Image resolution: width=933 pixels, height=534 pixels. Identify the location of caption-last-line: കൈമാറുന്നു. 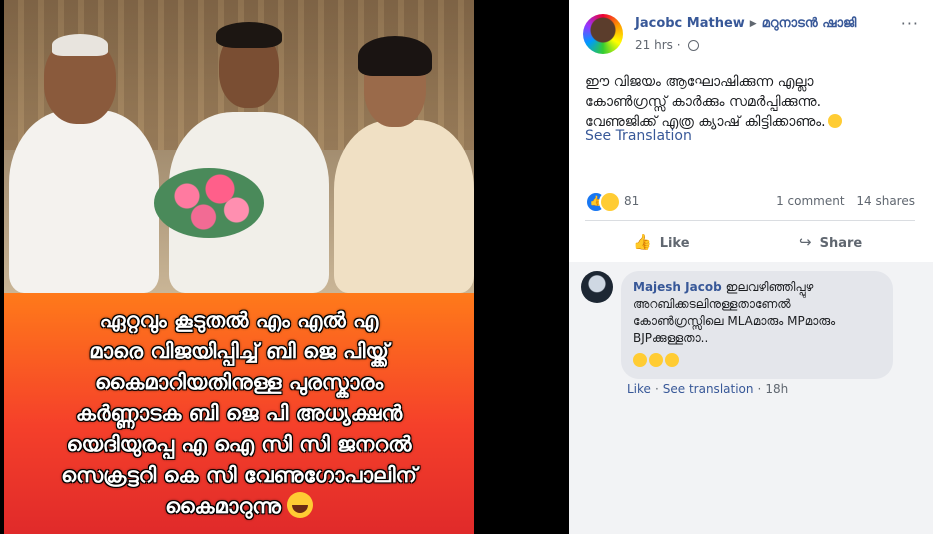
(239, 506).